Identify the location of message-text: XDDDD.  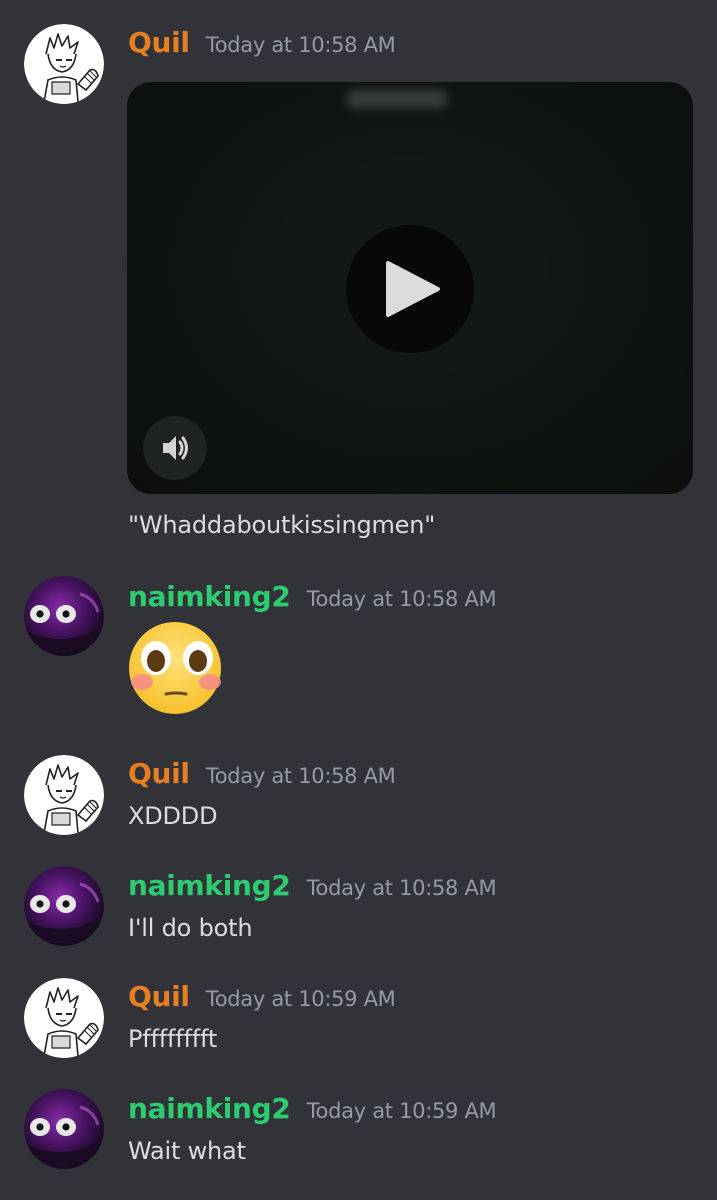
(173, 816).